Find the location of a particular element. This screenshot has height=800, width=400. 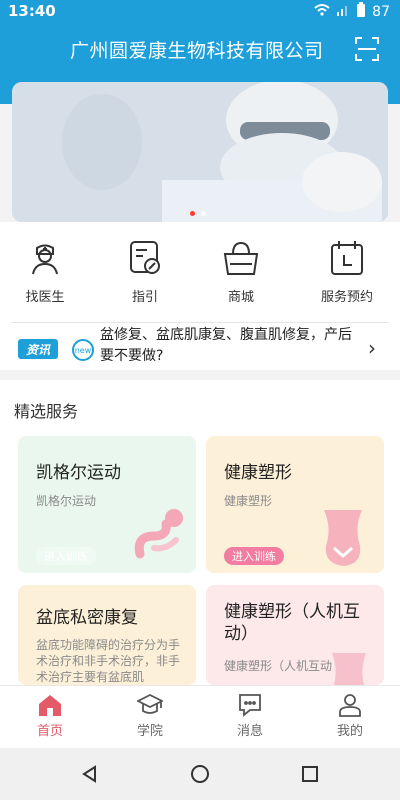

recents-icon is located at coordinates (310, 774).